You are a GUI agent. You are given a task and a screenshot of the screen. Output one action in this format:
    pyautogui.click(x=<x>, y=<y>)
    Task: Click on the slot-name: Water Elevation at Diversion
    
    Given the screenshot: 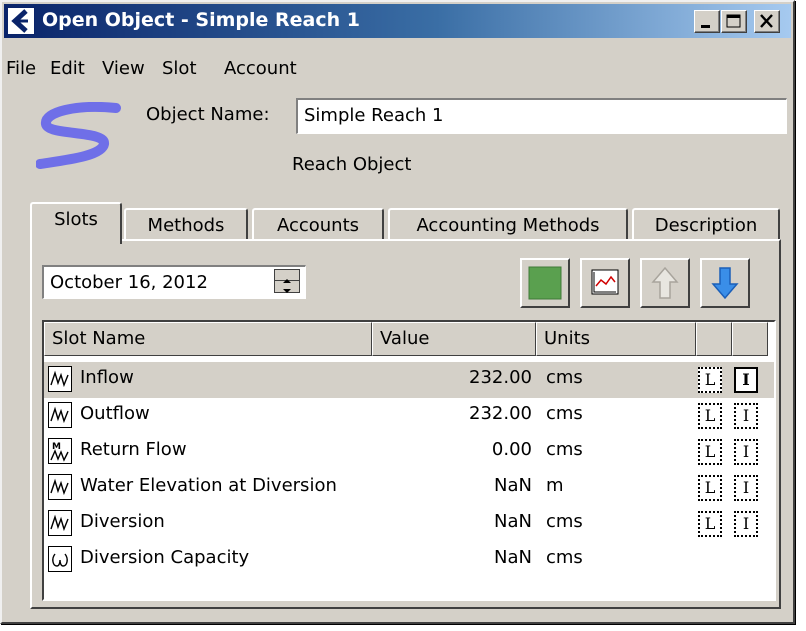 What is the action you would take?
    pyautogui.click(x=208, y=485)
    